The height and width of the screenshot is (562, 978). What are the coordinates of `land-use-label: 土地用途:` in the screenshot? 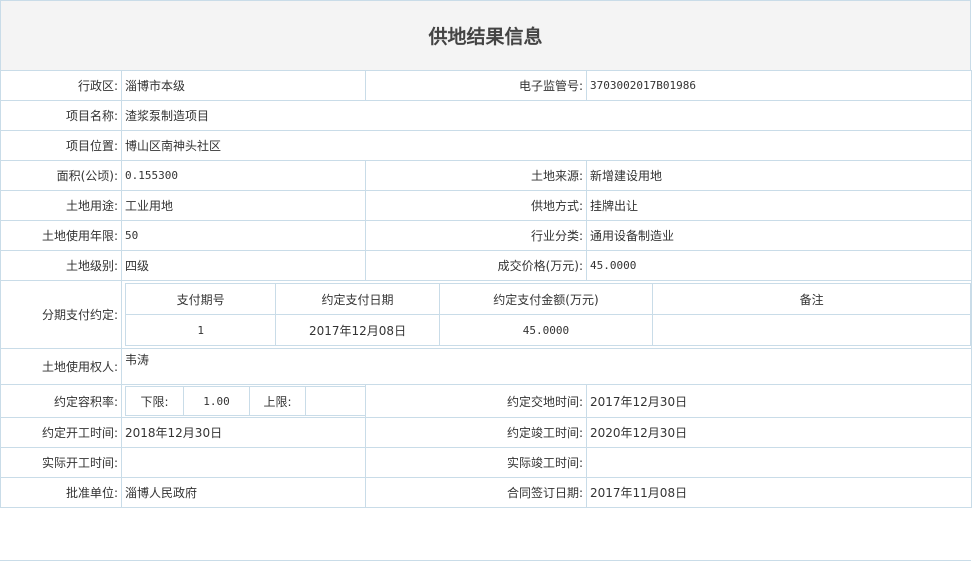 It's located at (61, 205).